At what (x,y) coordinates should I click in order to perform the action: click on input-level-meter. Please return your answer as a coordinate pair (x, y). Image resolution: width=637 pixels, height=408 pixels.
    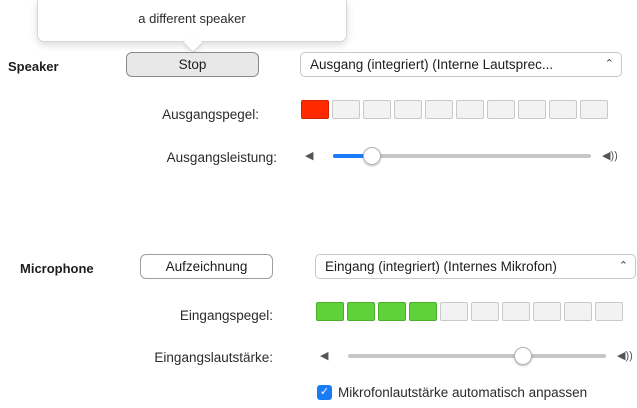
    Looking at the image, I should click on (469, 311).